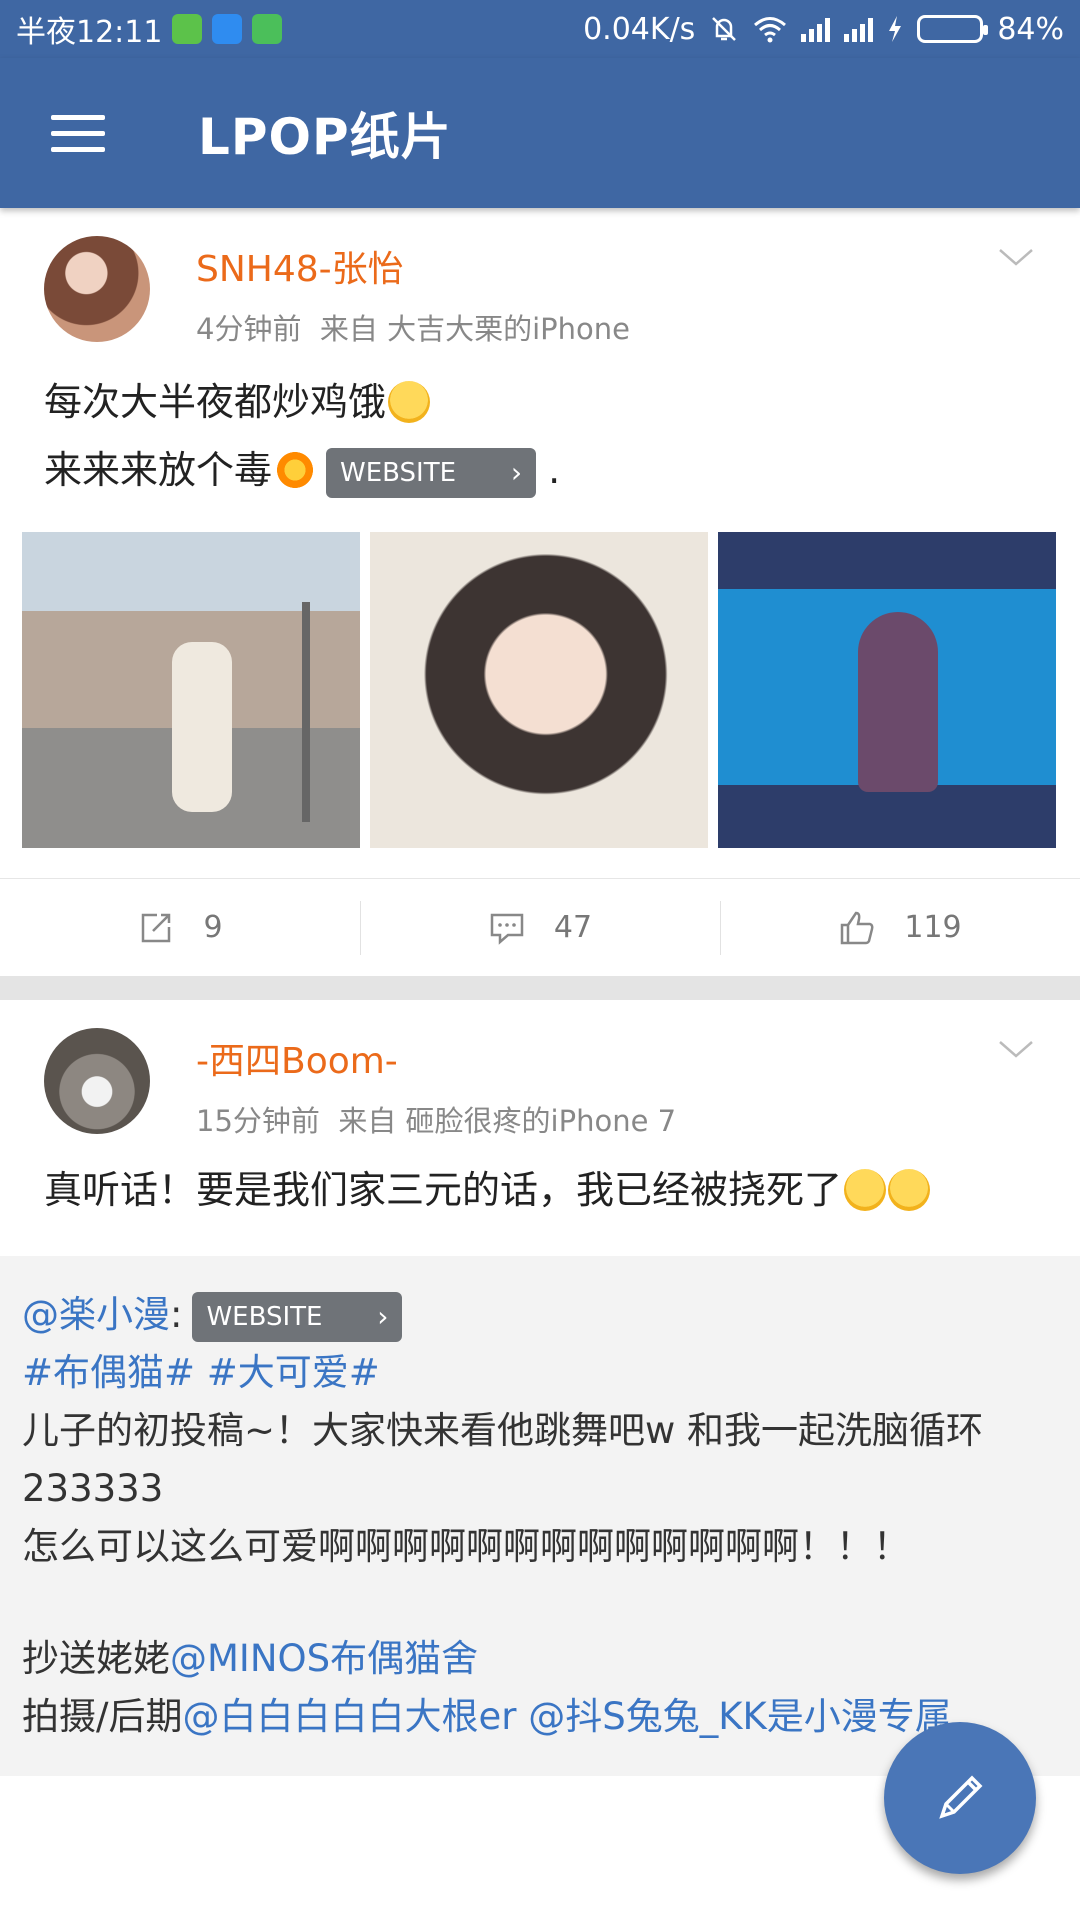  Describe the element at coordinates (857, 927) in the screenshot. I see `thumbs-up-icon` at that location.